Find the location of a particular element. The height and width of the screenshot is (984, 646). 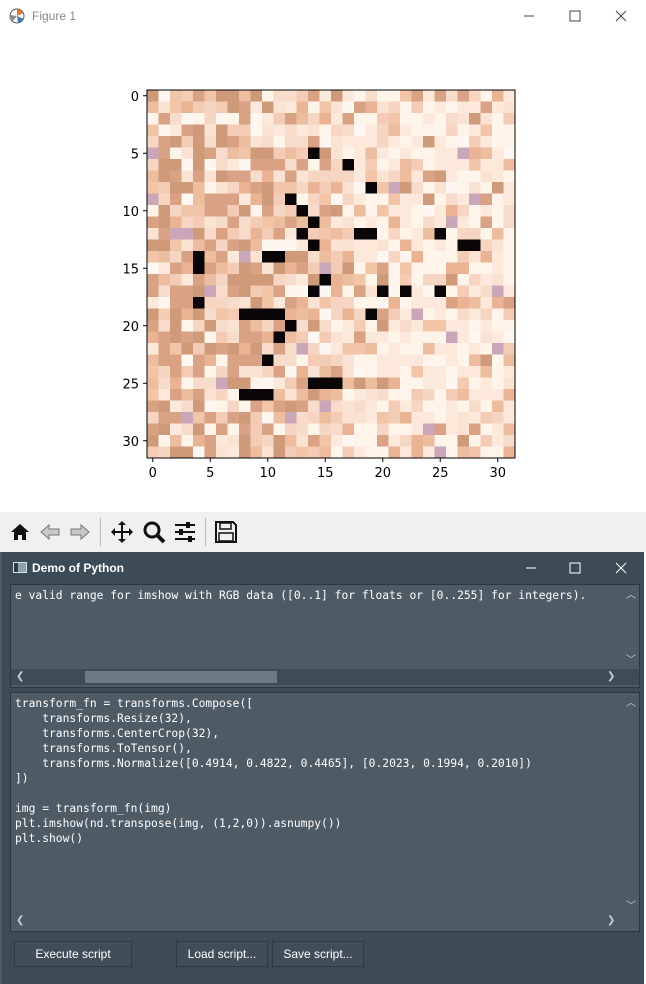

execute-script-button: Execute script is located at coordinates (73, 954).